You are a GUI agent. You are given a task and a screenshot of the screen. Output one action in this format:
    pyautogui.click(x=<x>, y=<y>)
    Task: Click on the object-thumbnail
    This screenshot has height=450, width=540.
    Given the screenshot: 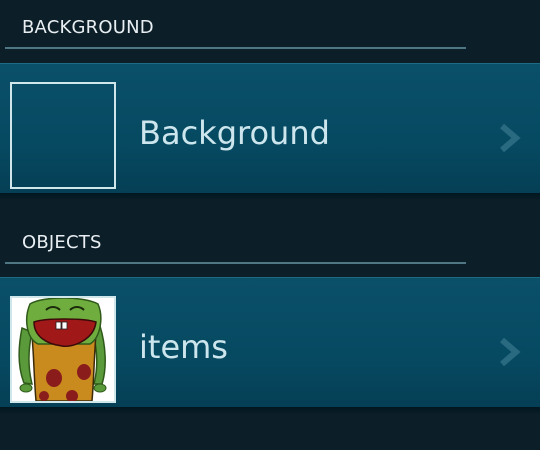 What is the action you would take?
    pyautogui.click(x=63, y=349)
    